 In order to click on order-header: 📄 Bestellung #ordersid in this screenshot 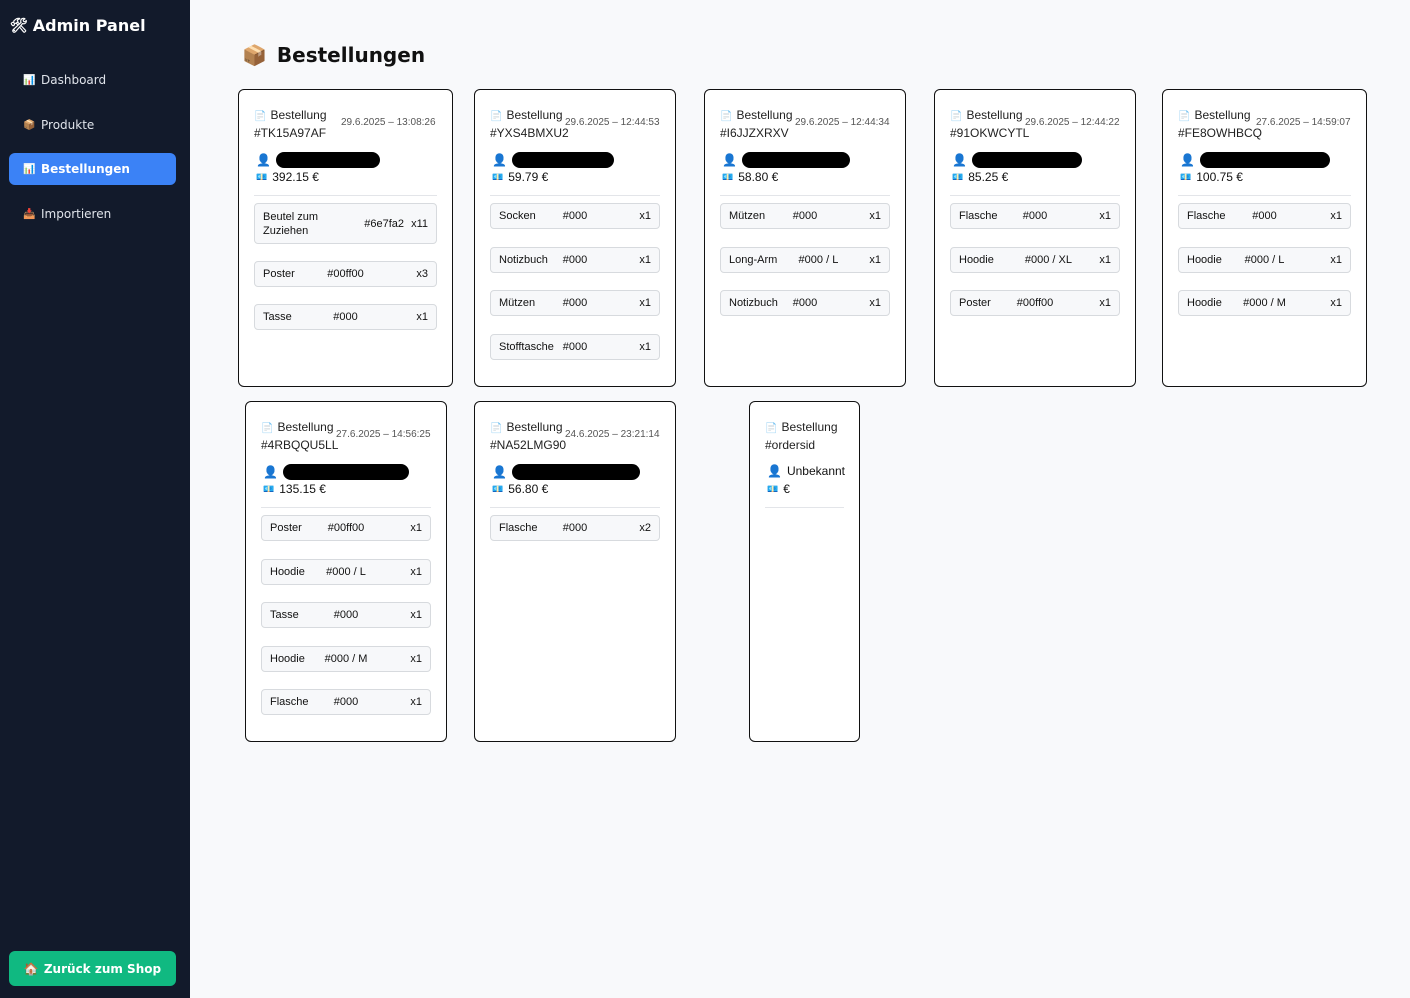, I will do `click(801, 436)`.